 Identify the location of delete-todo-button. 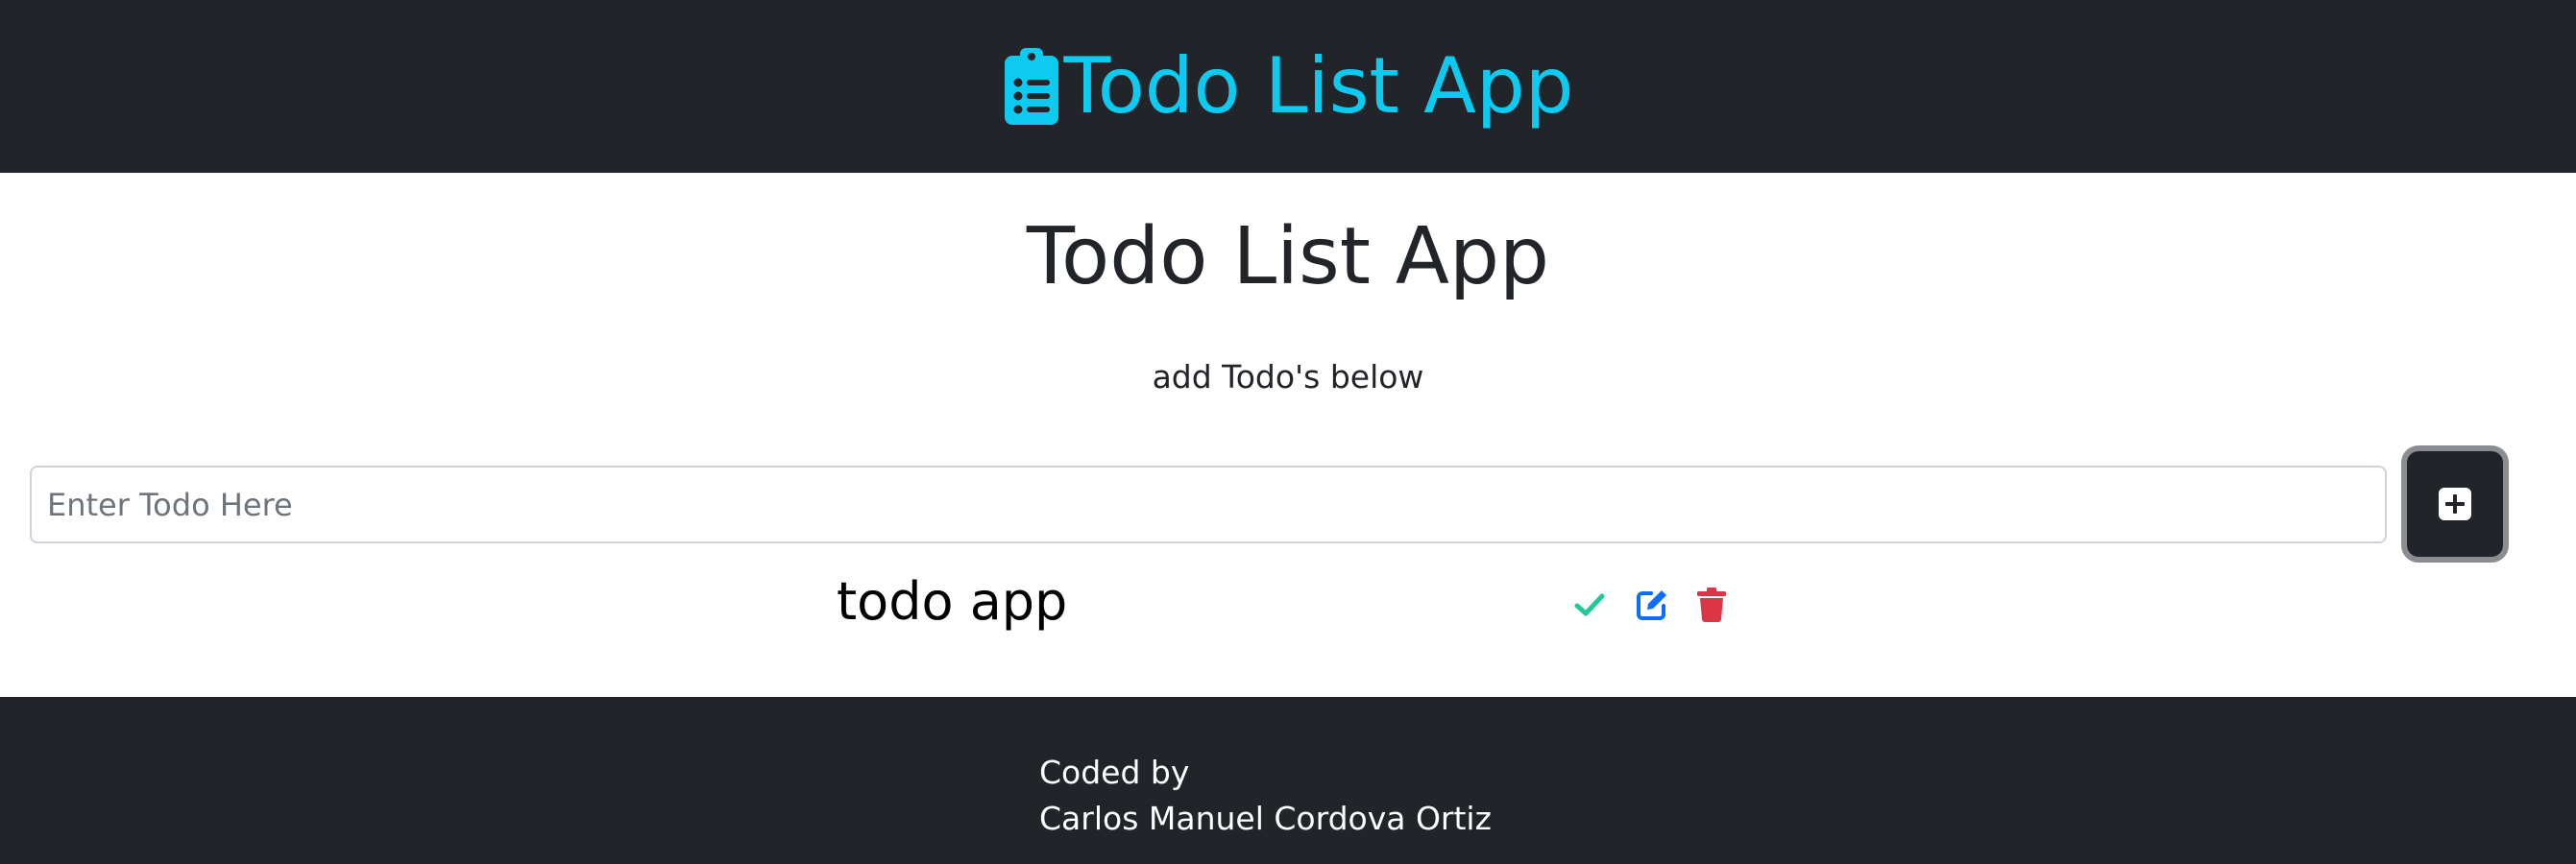
(1712, 605).